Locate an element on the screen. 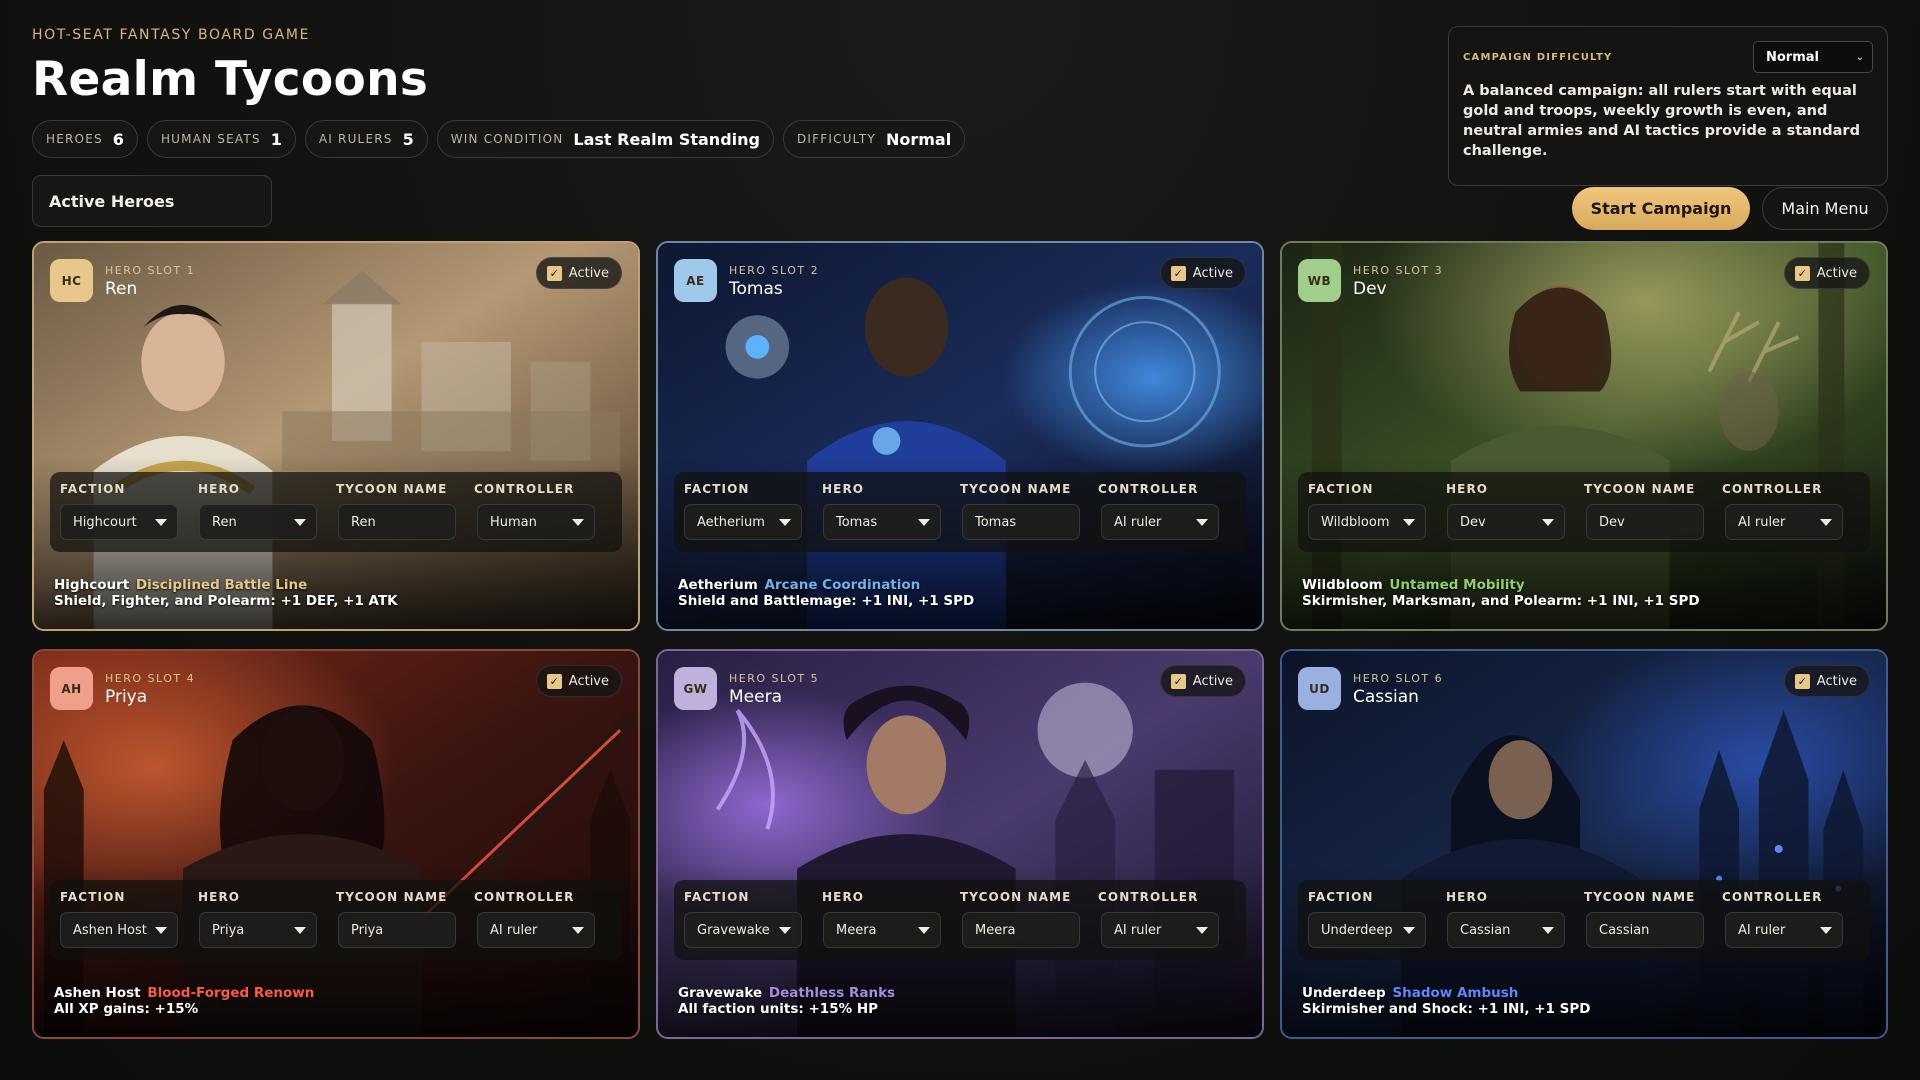  stat-label: Difficulty is located at coordinates (836, 139).